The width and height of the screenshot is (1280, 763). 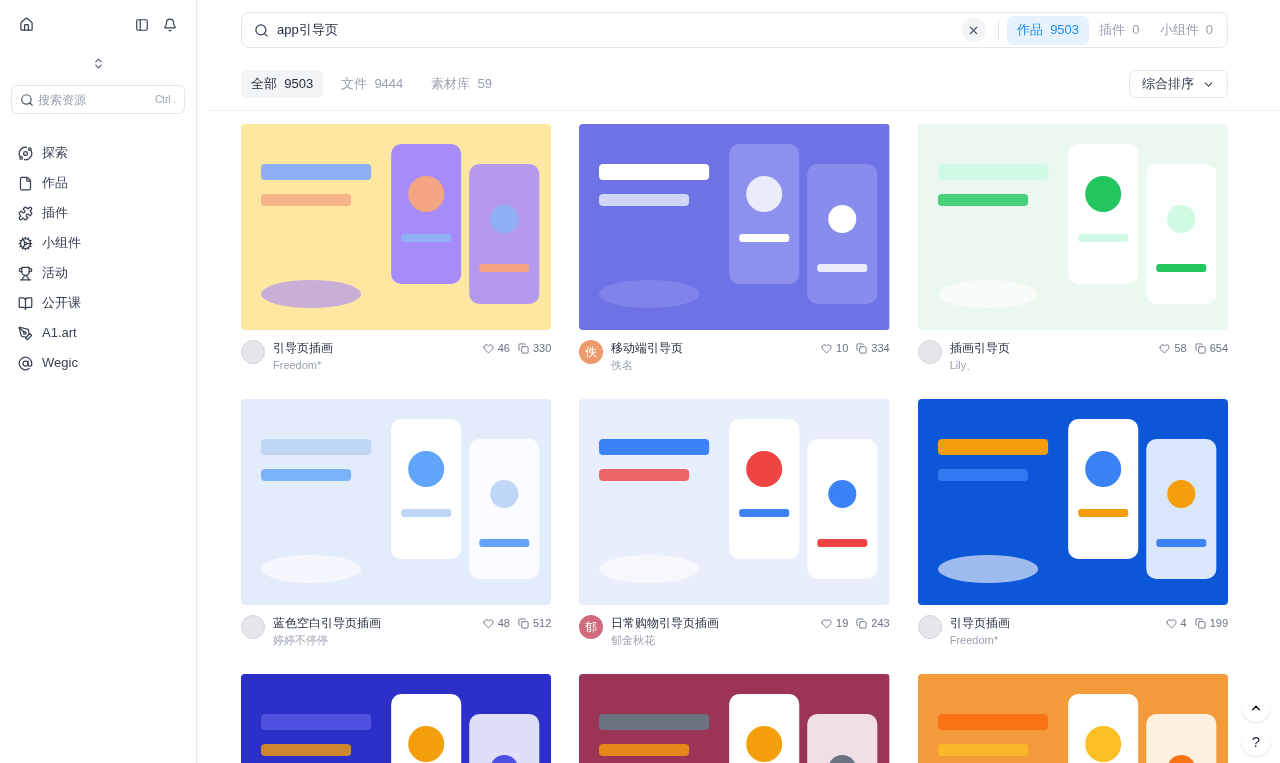 I want to click on nav-item: 公开课, so click(x=98, y=303).